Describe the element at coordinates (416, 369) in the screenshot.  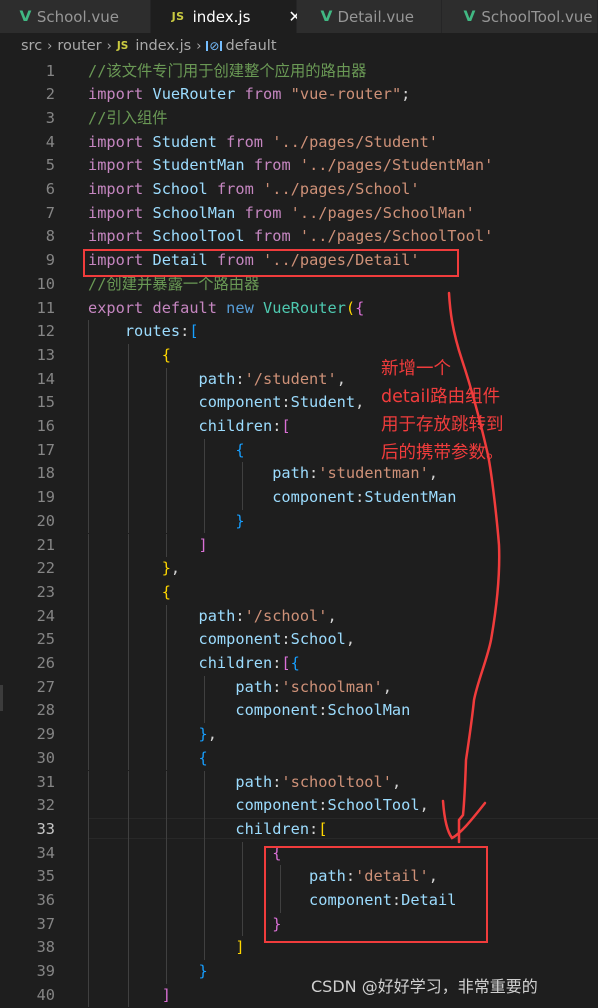
I see `annotation-line: 新增一个` at that location.